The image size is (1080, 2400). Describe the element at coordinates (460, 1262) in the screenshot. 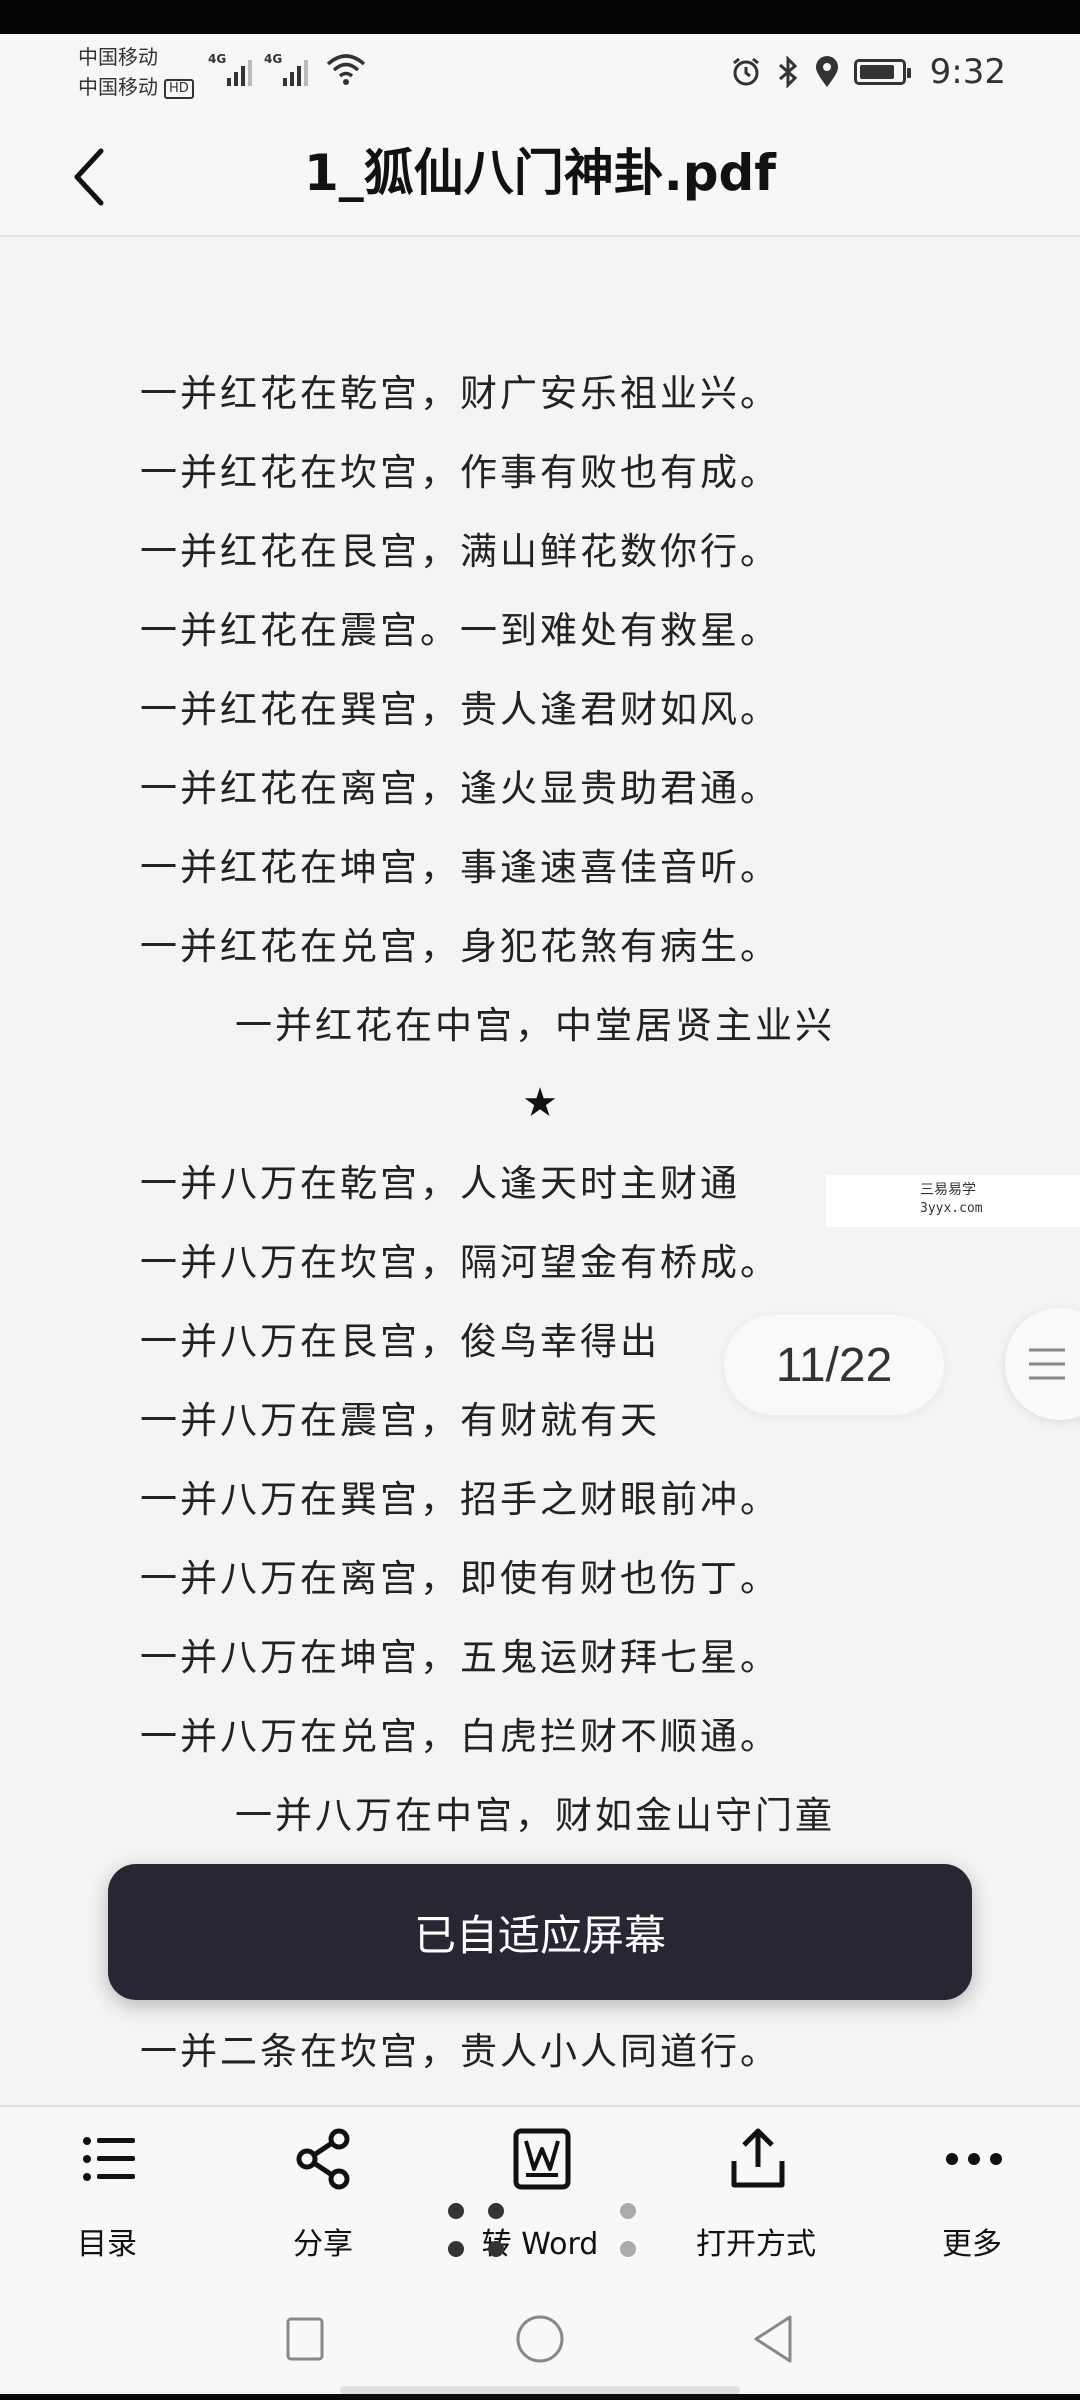

I see `document-line: 一并八万在坎宫，隔河望金有桥成。` at that location.